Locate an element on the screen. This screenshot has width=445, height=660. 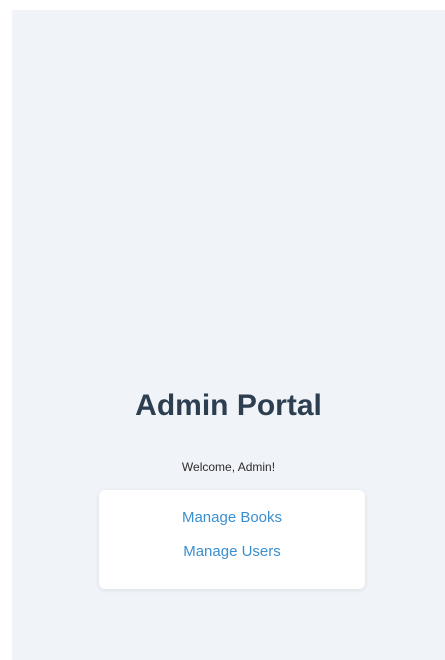
admin-menu-card: Manage Books Manage Users is located at coordinates (232, 539).